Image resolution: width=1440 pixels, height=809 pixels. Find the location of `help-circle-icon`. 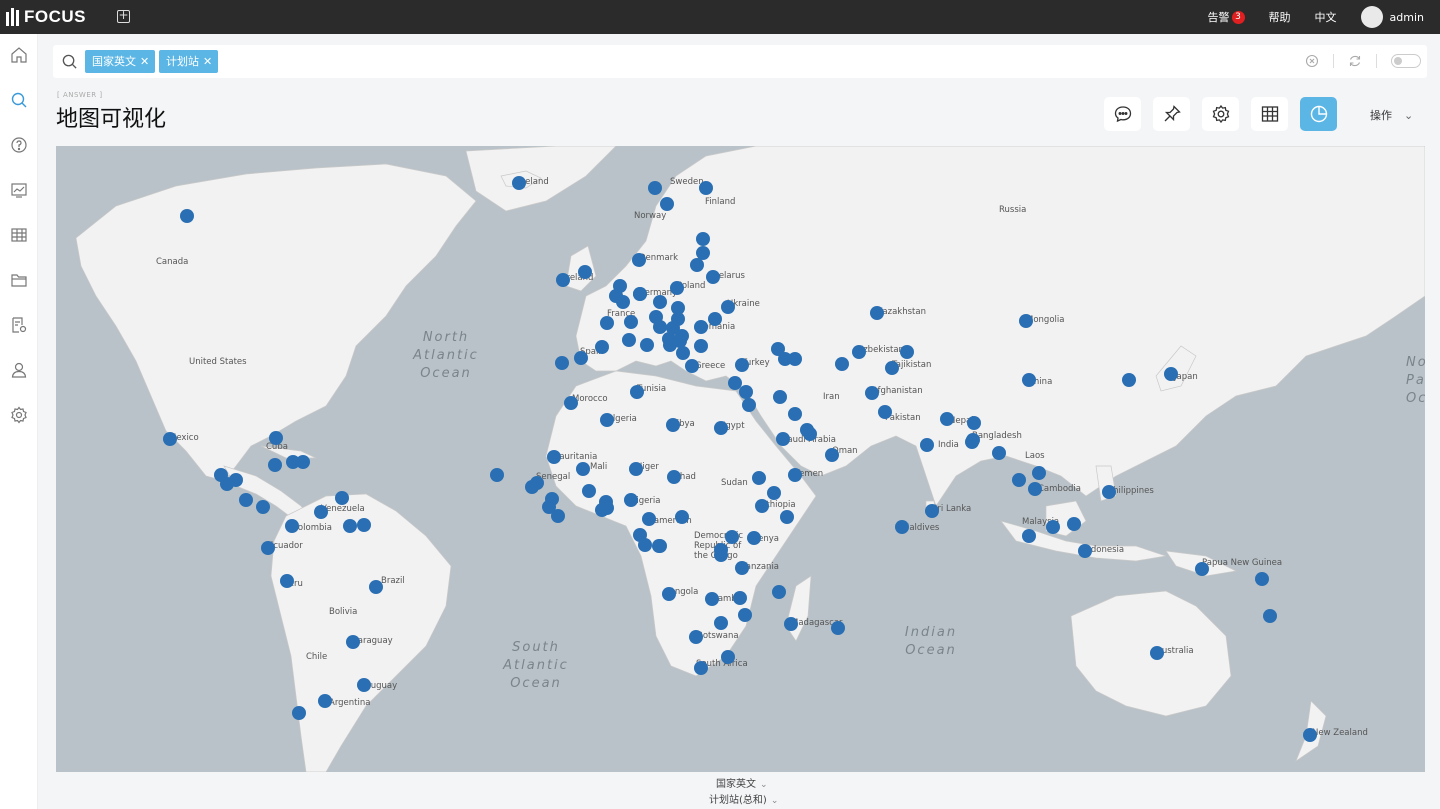

help-circle-icon is located at coordinates (19, 145).